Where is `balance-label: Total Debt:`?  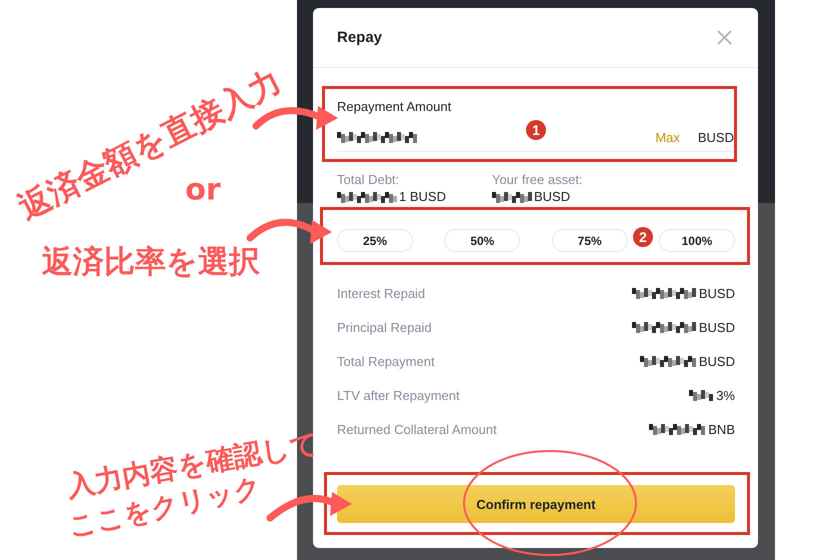 balance-label: Total Debt: is located at coordinates (368, 180).